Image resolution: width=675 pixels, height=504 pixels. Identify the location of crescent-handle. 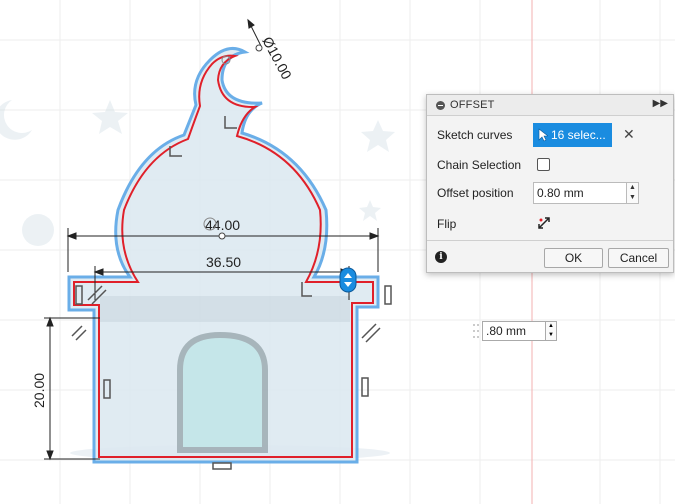
(259, 48).